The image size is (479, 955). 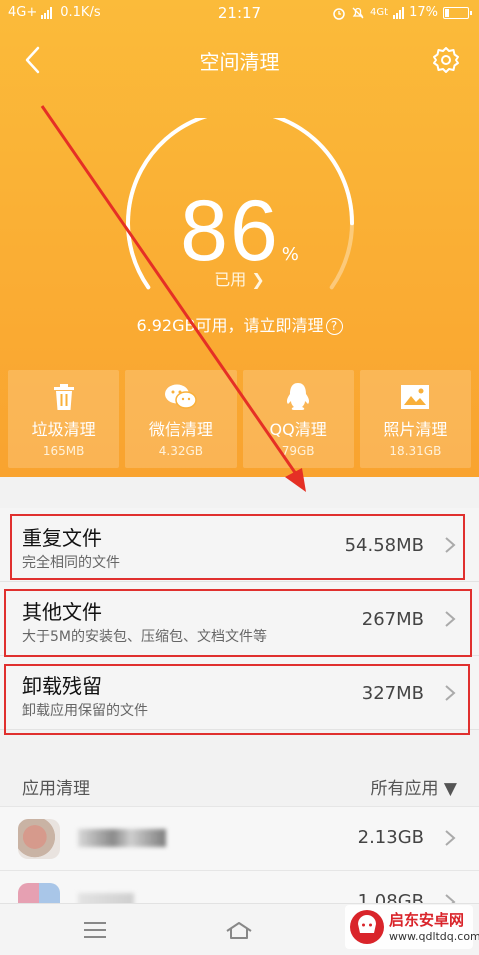 I want to click on home-icon, so click(x=239, y=930).